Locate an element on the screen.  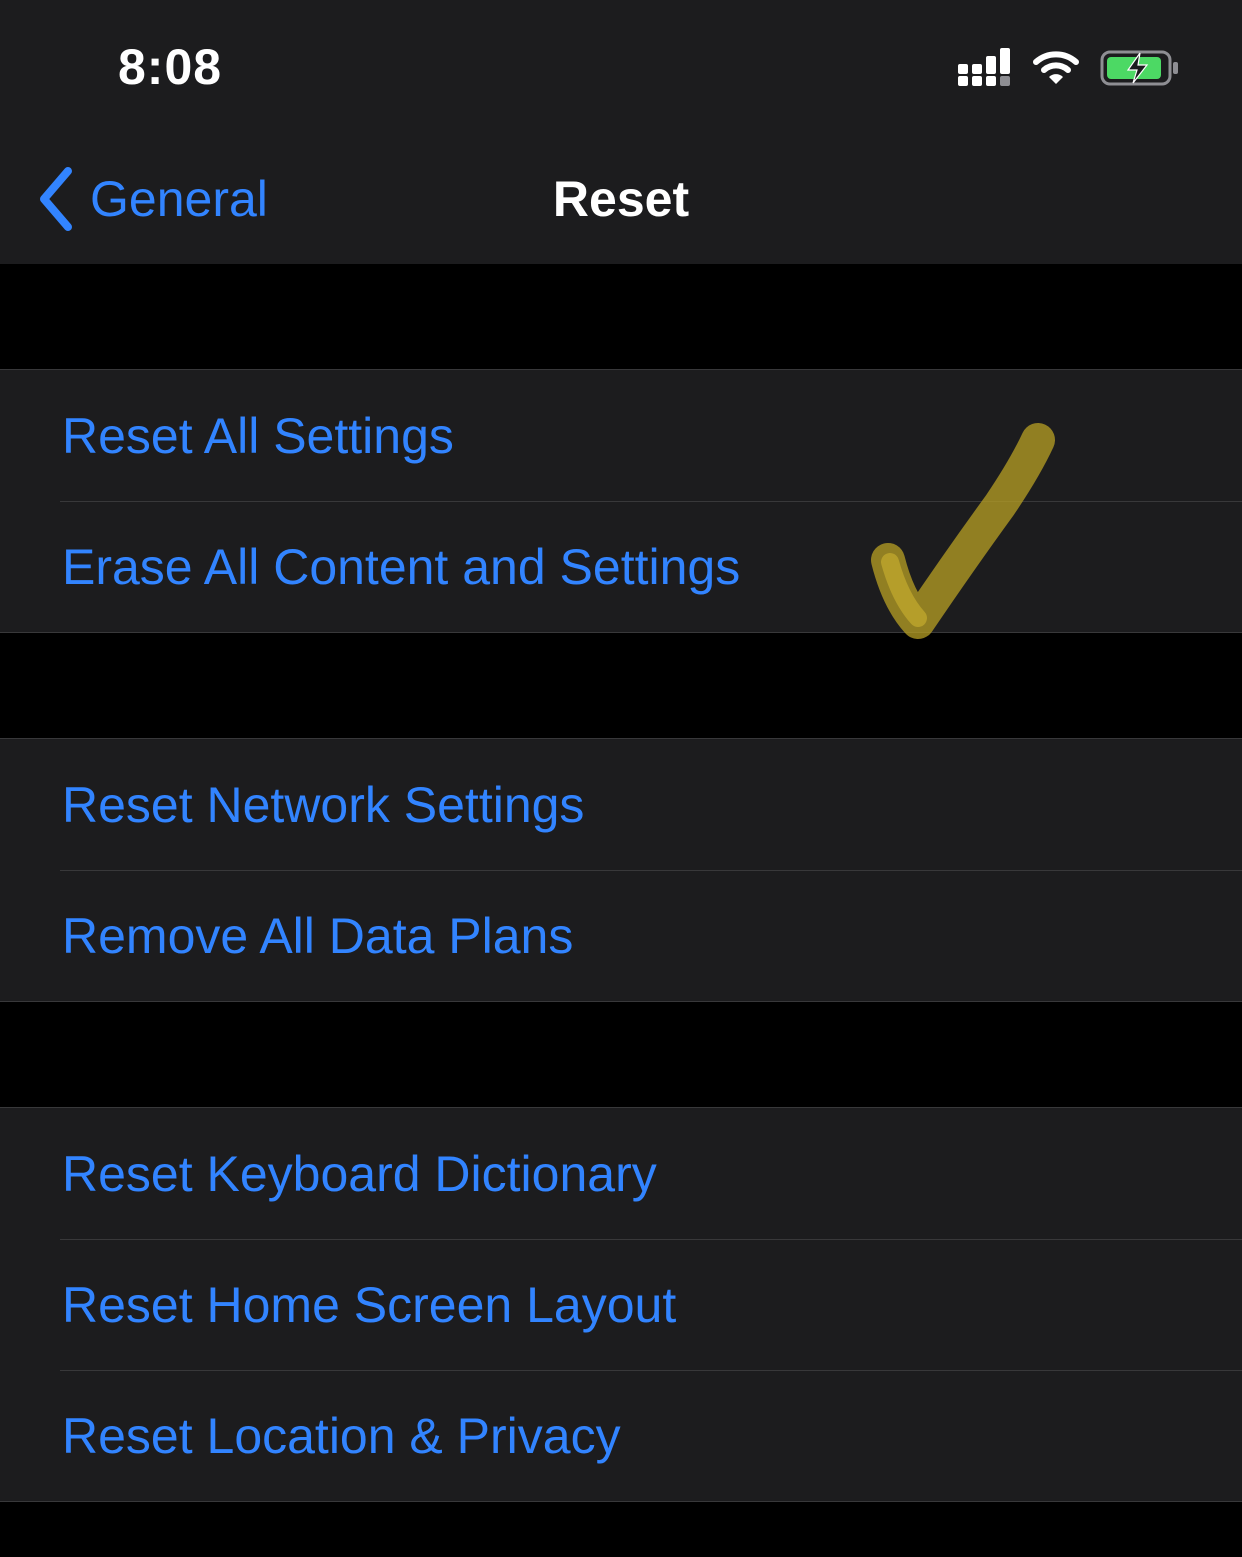
erase-all-content-row: Erase All Content and Settings is located at coordinates (621, 566).